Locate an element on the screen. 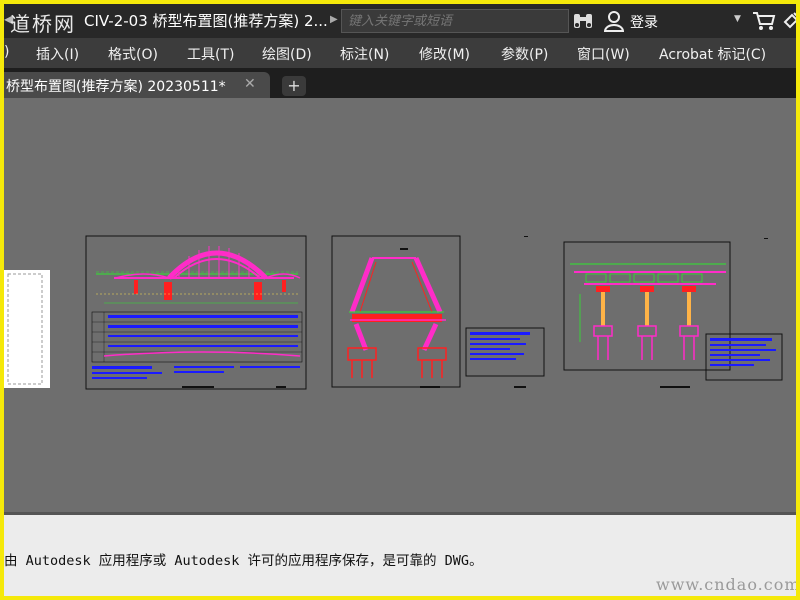  binoculars-icon is located at coordinates (583, 21).